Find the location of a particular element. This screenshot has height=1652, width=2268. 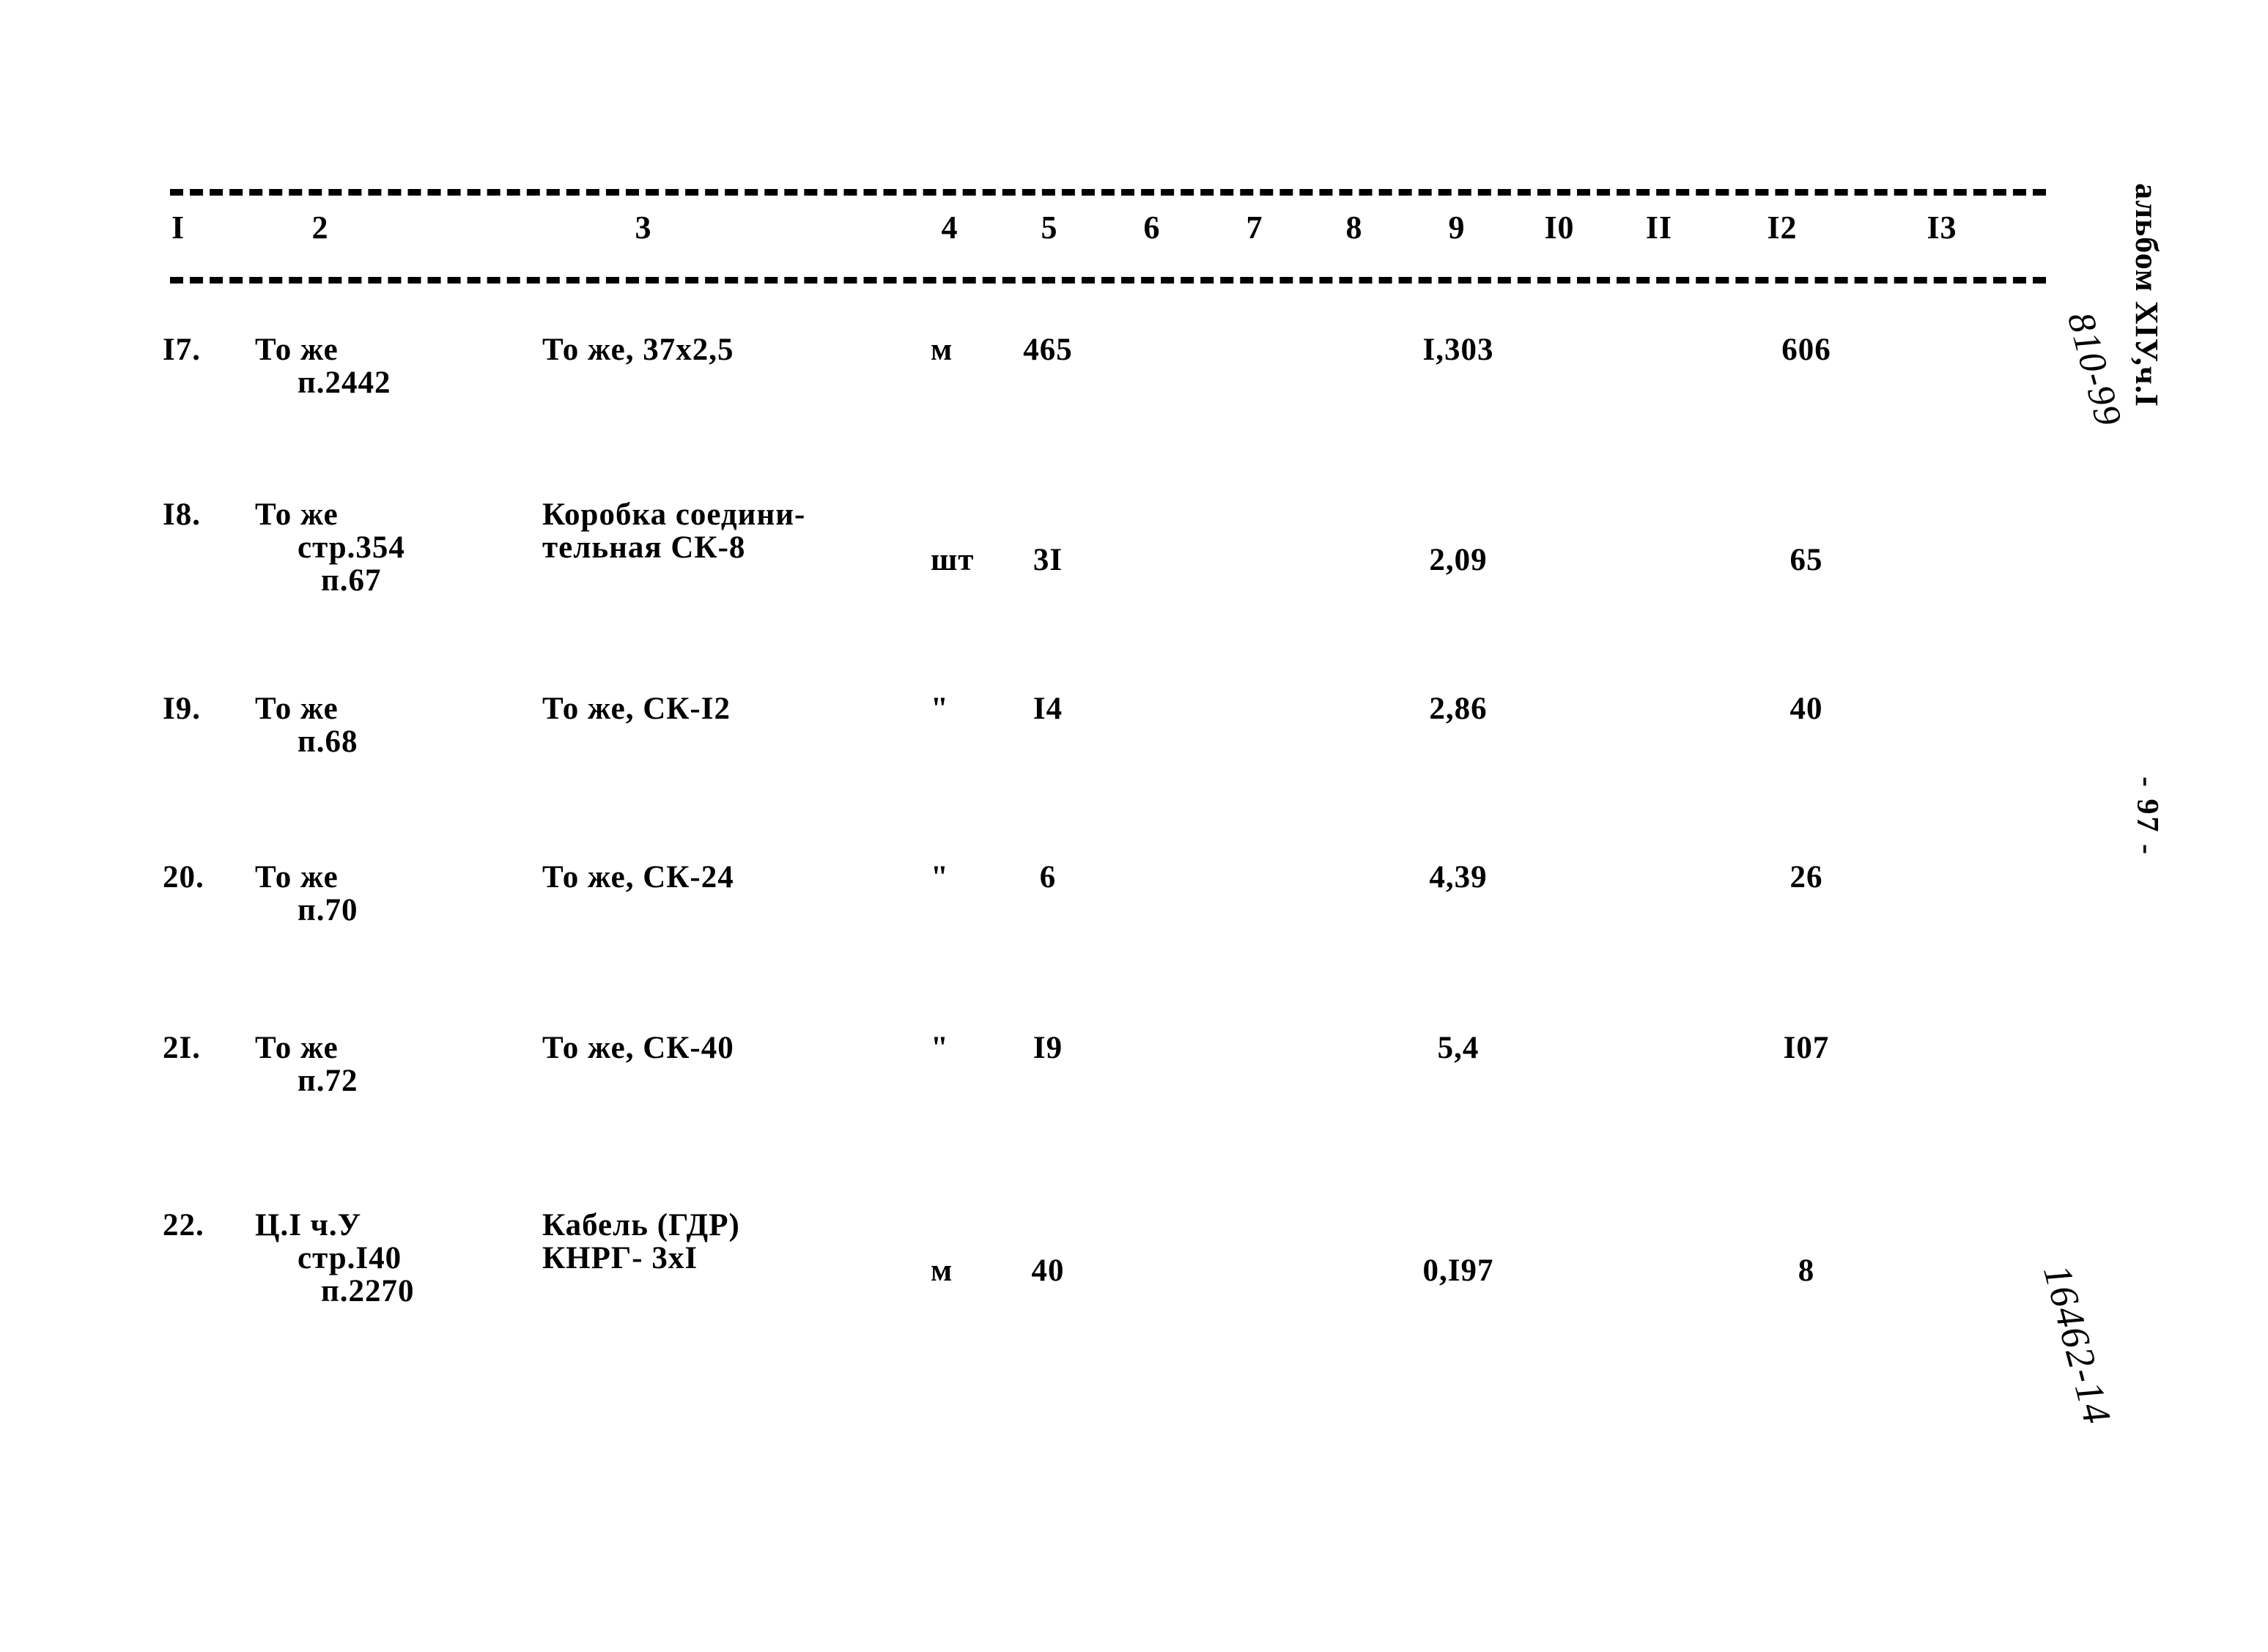

row-reference-cell: То же п.70 is located at coordinates (306, 894).